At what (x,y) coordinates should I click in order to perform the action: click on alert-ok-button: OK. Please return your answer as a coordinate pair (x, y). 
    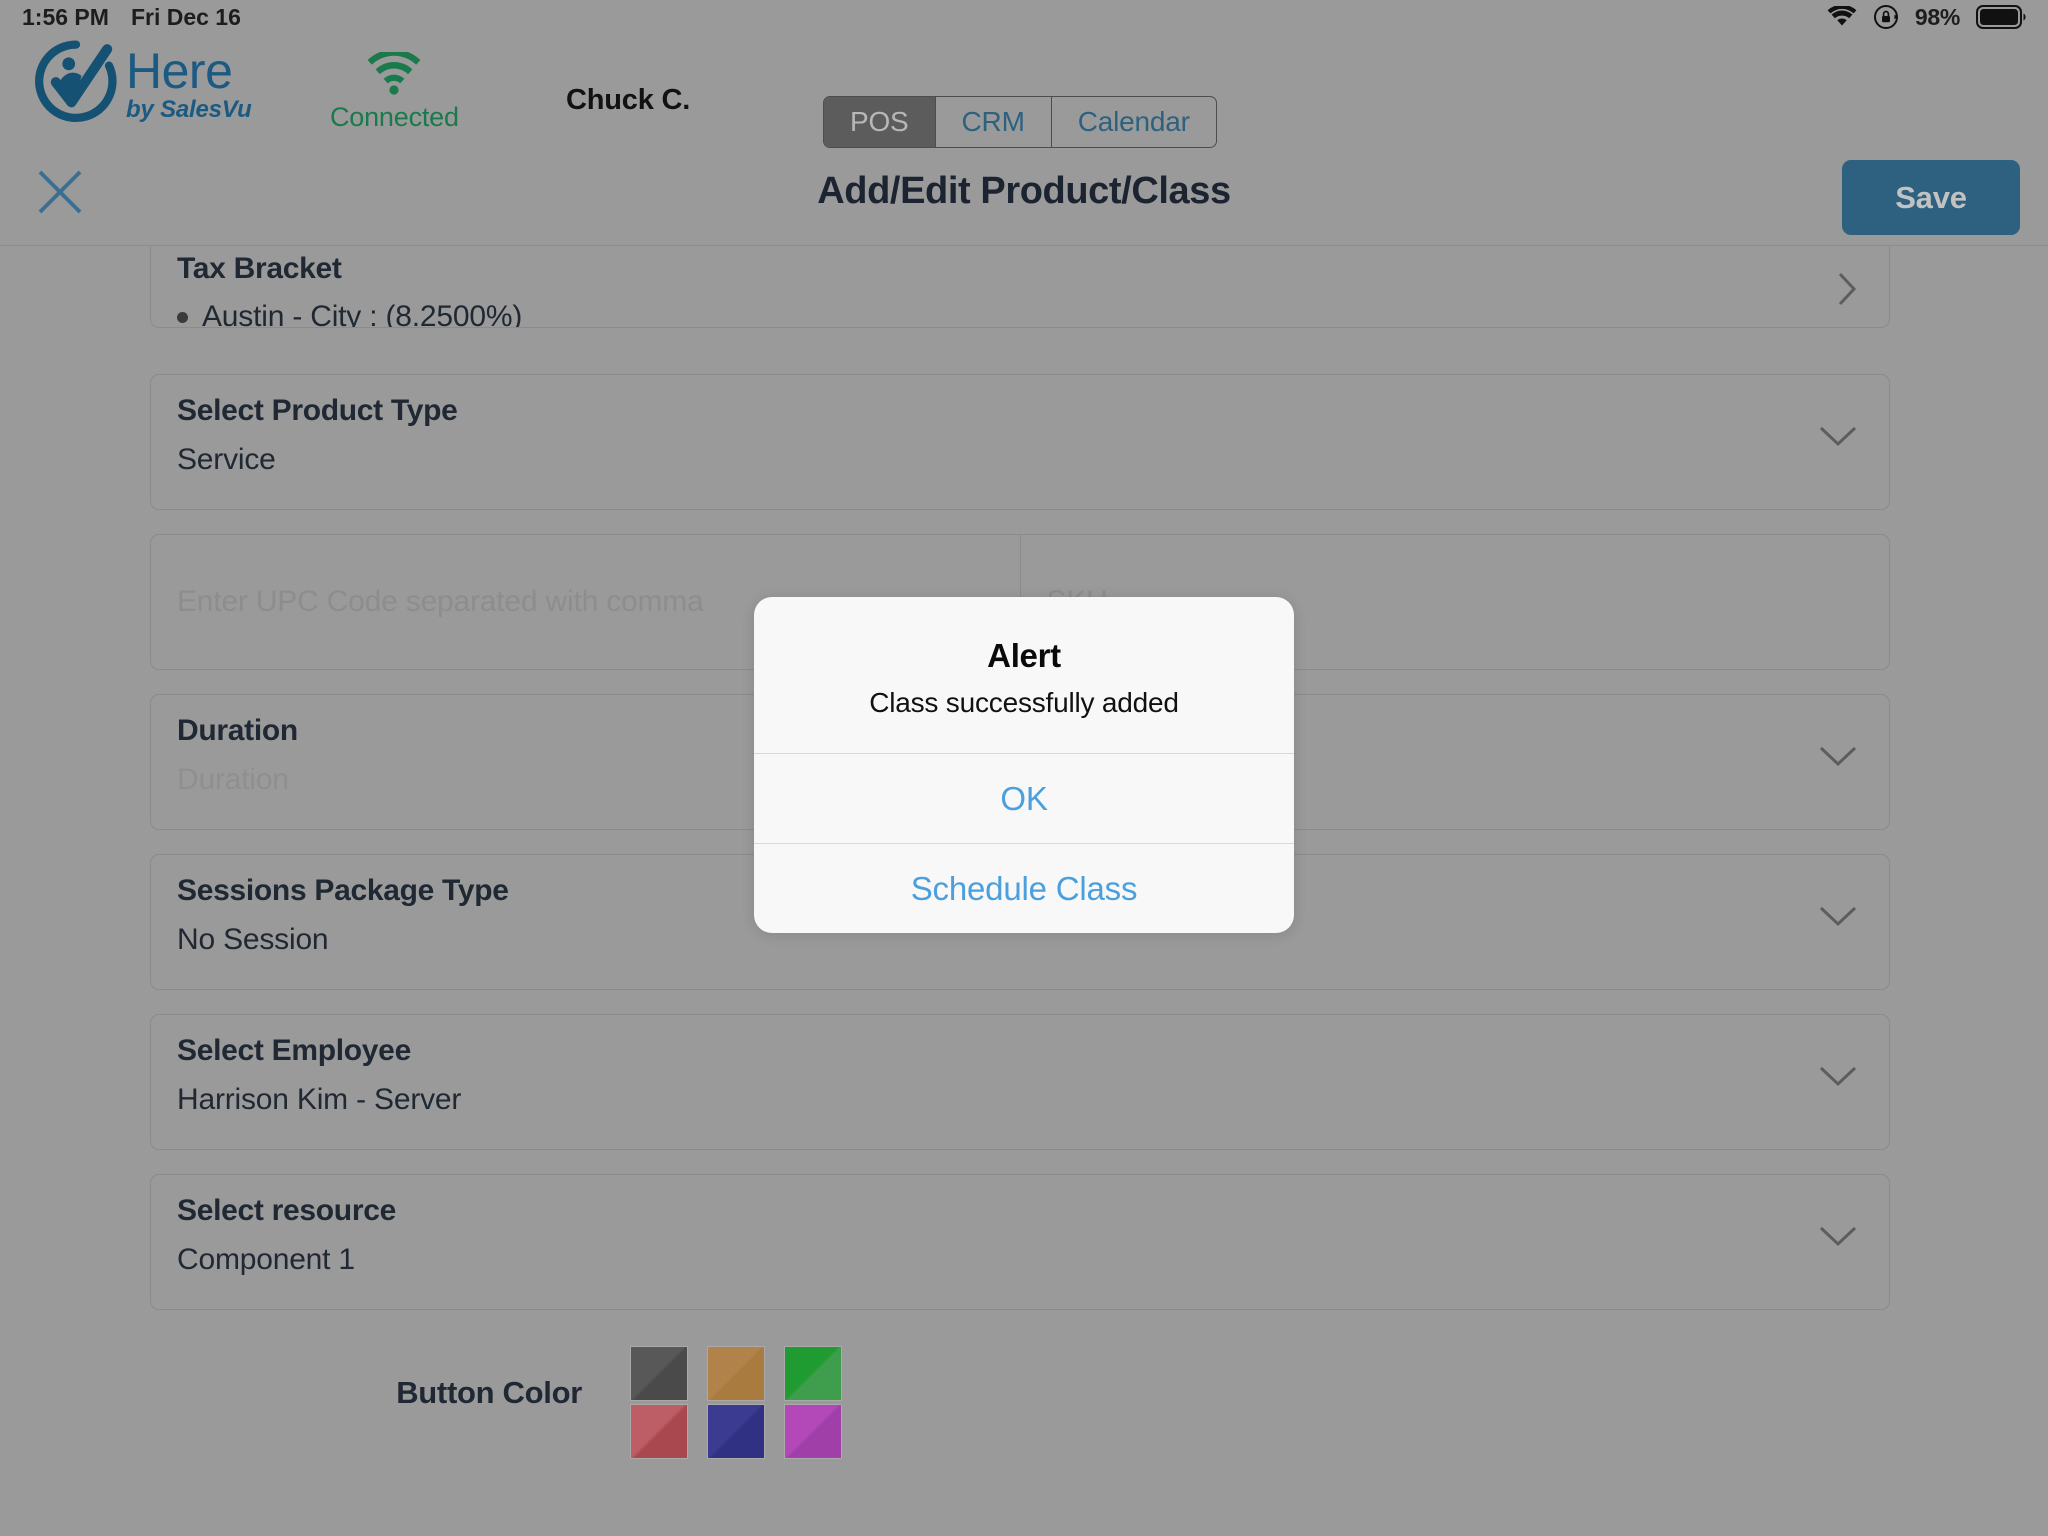
    Looking at the image, I should click on (1024, 798).